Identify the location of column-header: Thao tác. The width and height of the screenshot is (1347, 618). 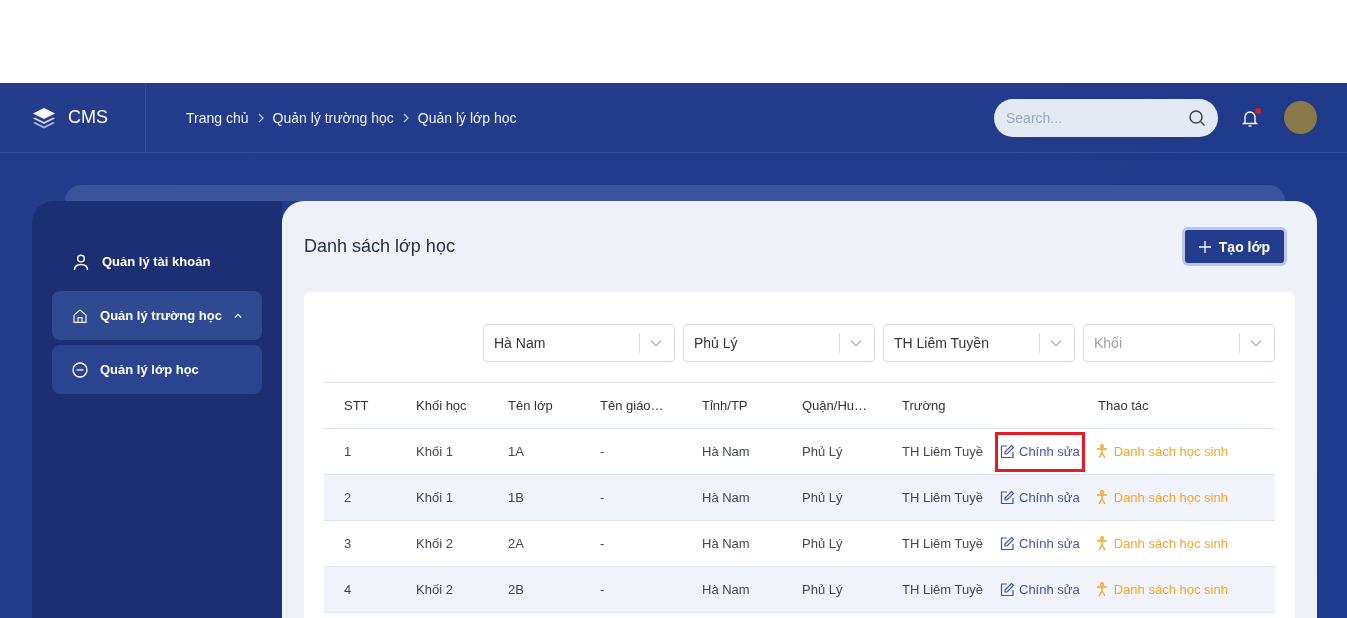
(1123, 405).